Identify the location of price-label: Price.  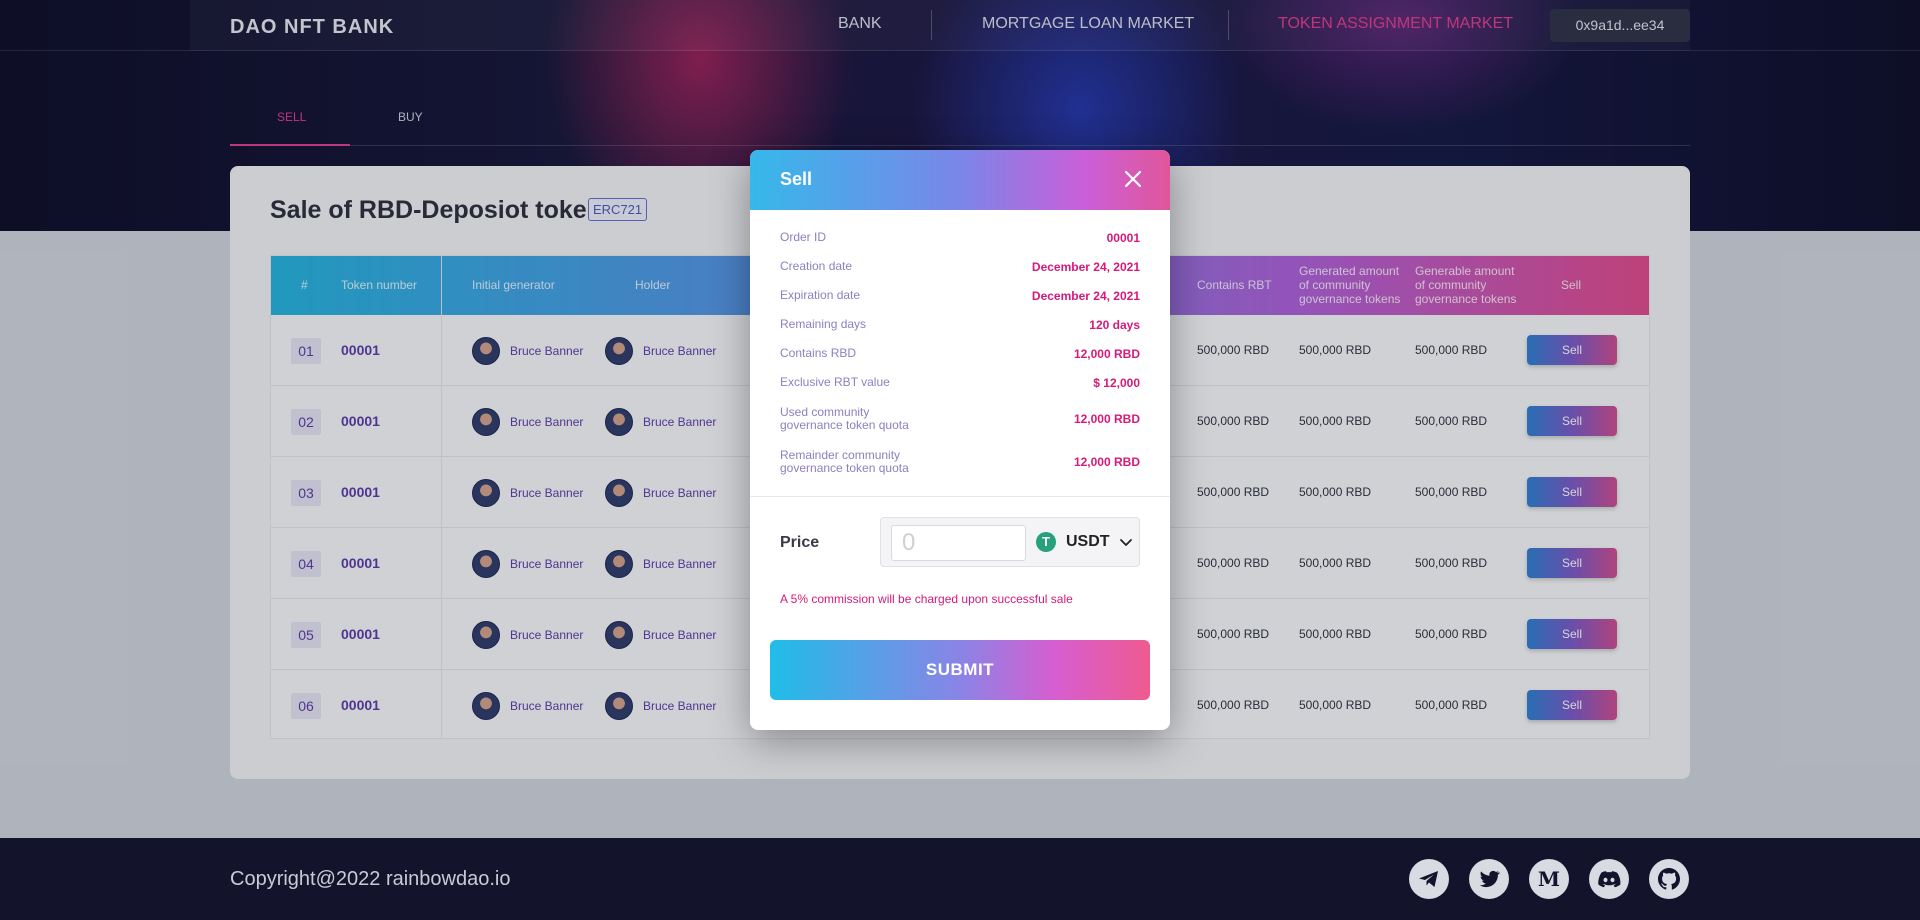
(800, 542).